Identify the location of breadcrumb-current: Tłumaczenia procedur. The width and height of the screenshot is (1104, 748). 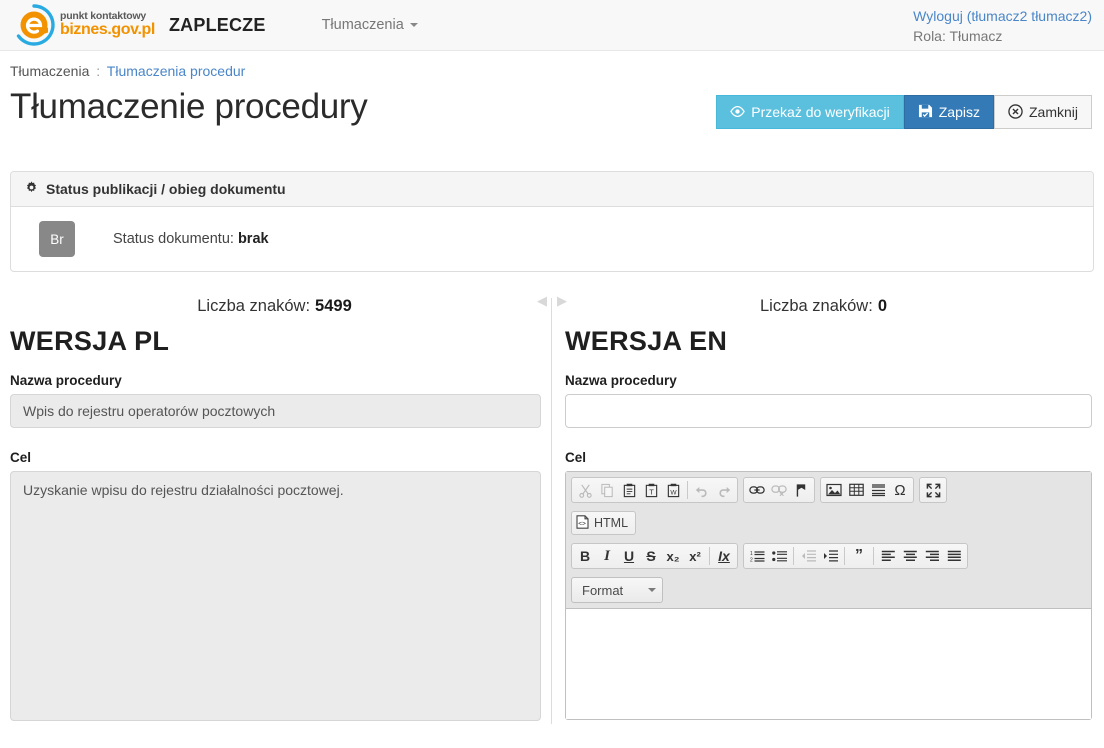
(176, 71).